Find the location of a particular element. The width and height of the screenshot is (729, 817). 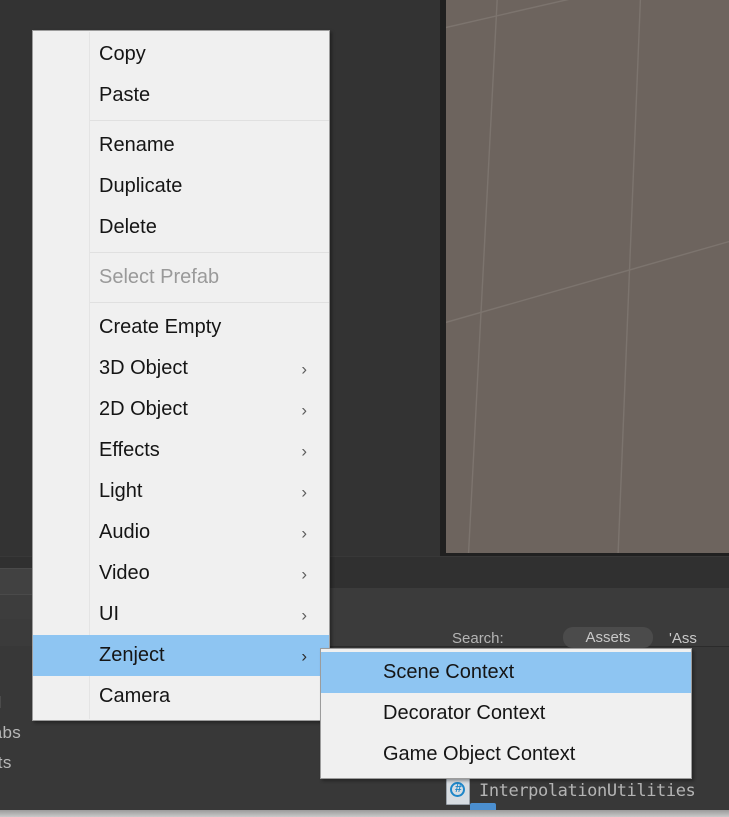

csharp-script-icon: # is located at coordinates (458, 791).